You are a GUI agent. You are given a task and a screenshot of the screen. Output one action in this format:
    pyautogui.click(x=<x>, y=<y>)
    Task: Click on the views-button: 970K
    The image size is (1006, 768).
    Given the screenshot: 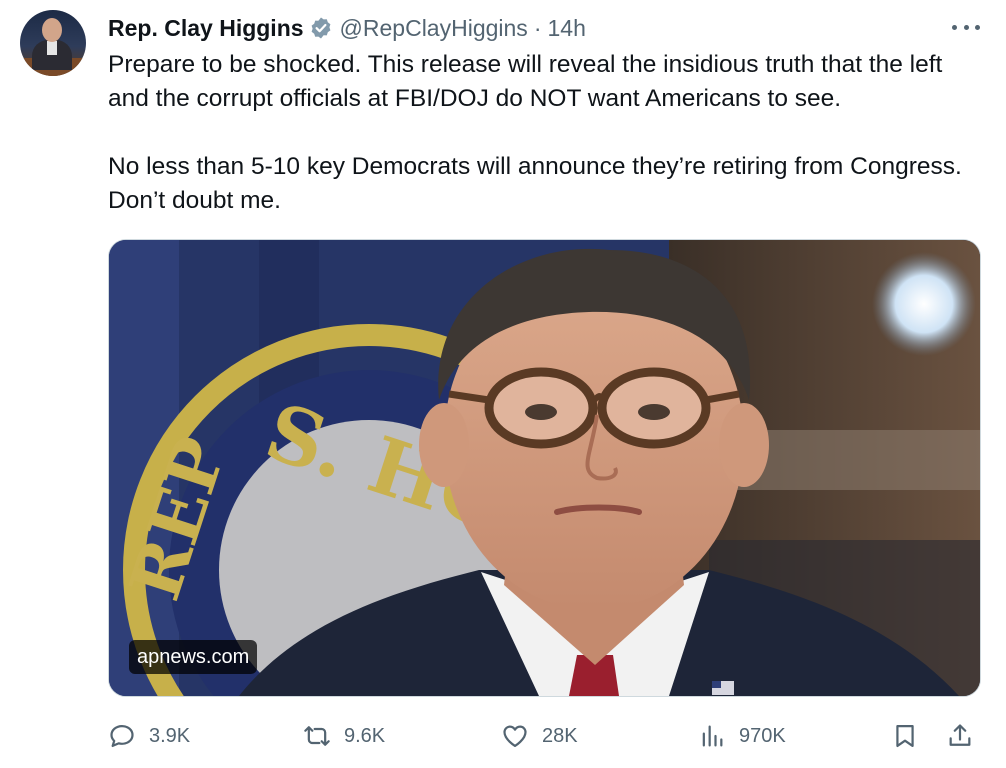 What is the action you would take?
    pyautogui.click(x=742, y=736)
    